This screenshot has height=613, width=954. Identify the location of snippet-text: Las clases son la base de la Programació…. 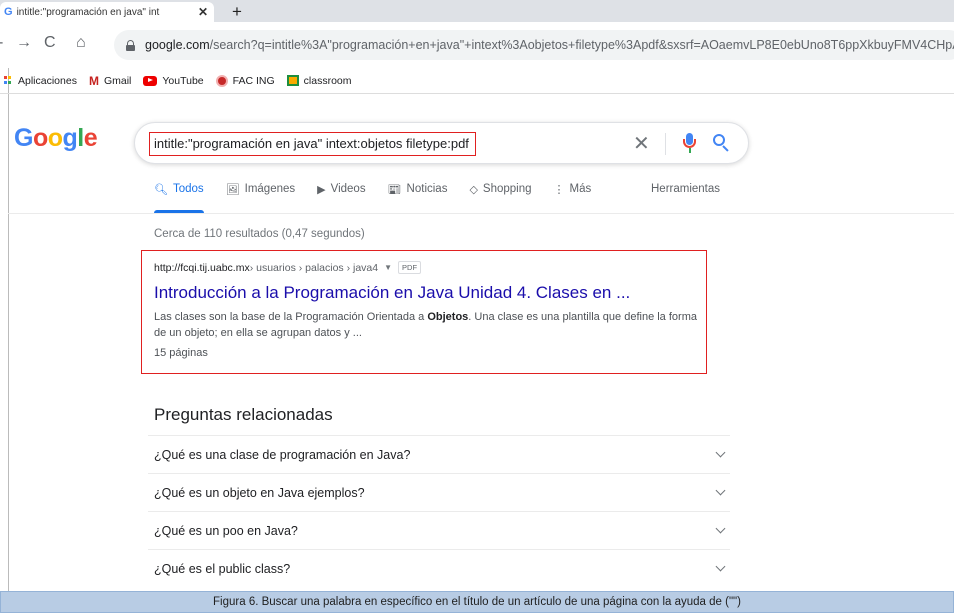
(291, 317).